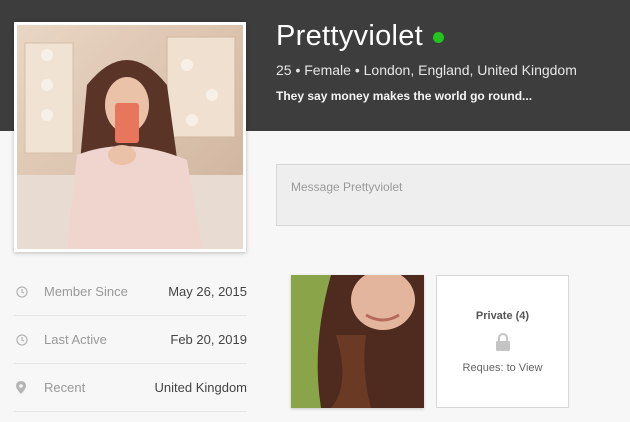 This screenshot has width=630, height=422. What do you see at coordinates (439, 37) in the screenshot?
I see `online-status-icon` at bounding box center [439, 37].